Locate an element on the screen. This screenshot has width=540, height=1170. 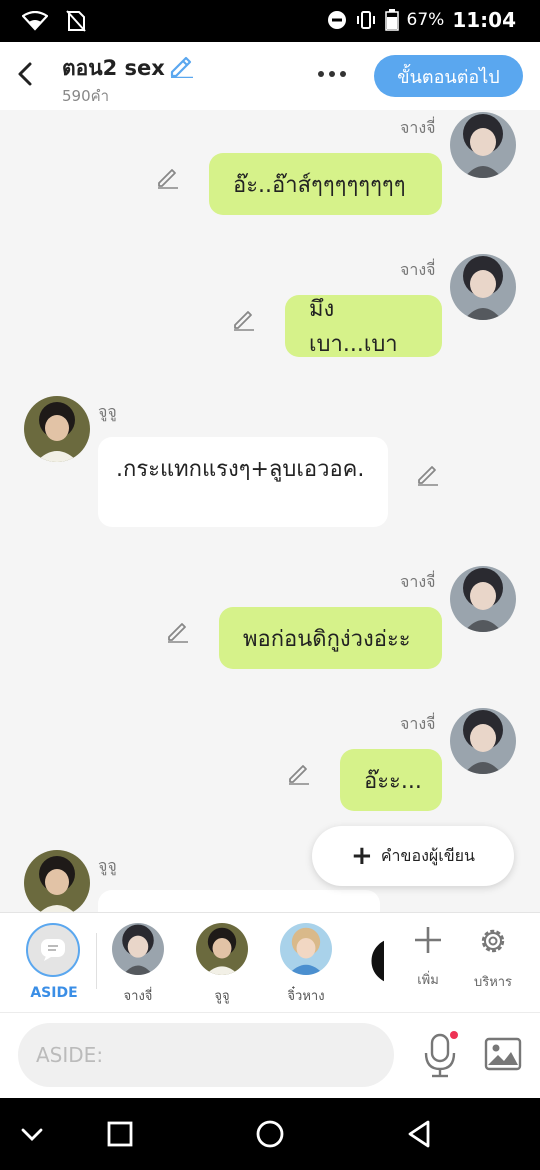
chat-bubble-icon is located at coordinates (53, 950).